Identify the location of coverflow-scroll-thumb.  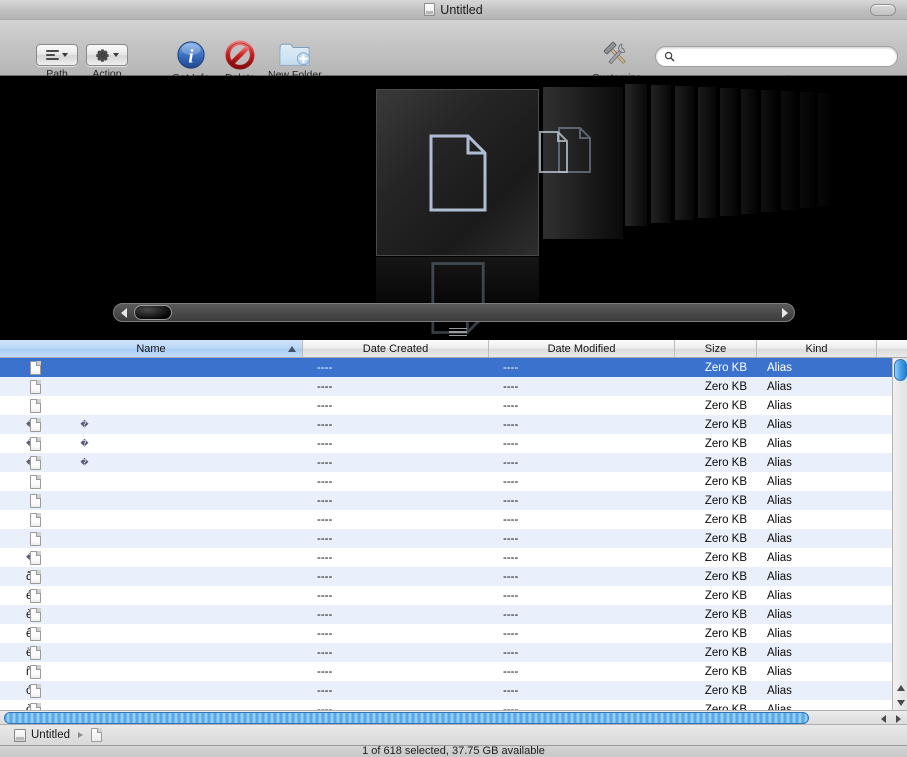
(153, 312).